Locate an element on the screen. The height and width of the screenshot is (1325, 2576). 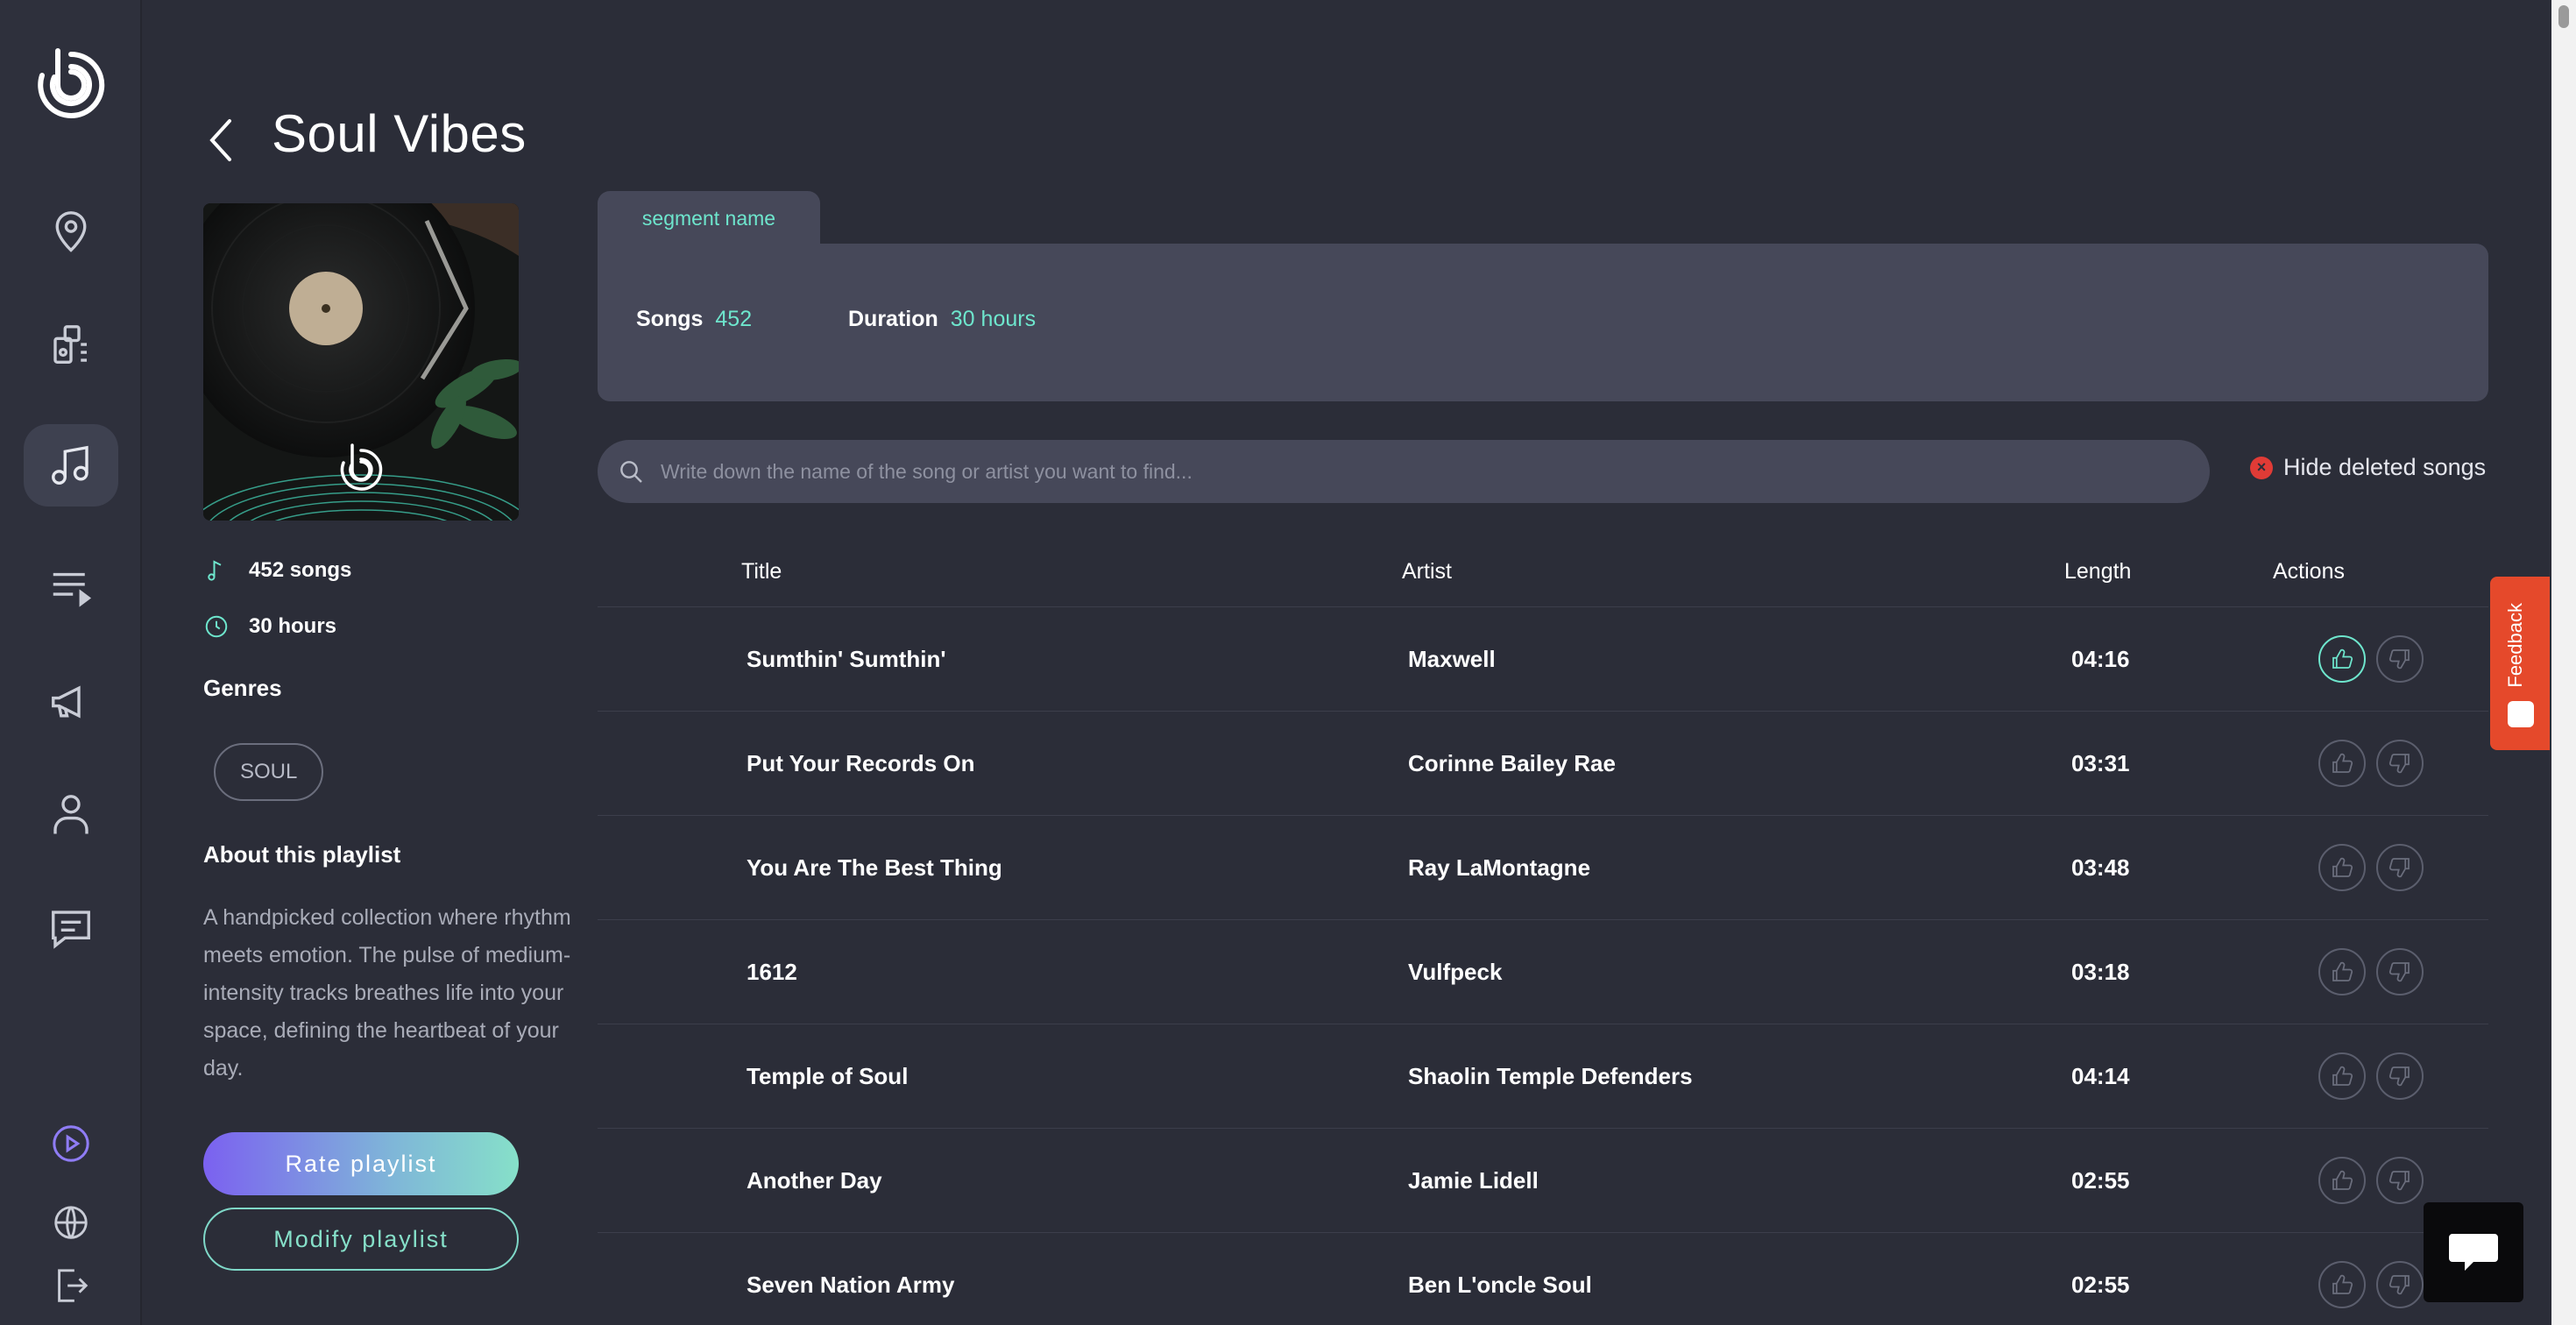
location-pin-icon is located at coordinates (71, 231).